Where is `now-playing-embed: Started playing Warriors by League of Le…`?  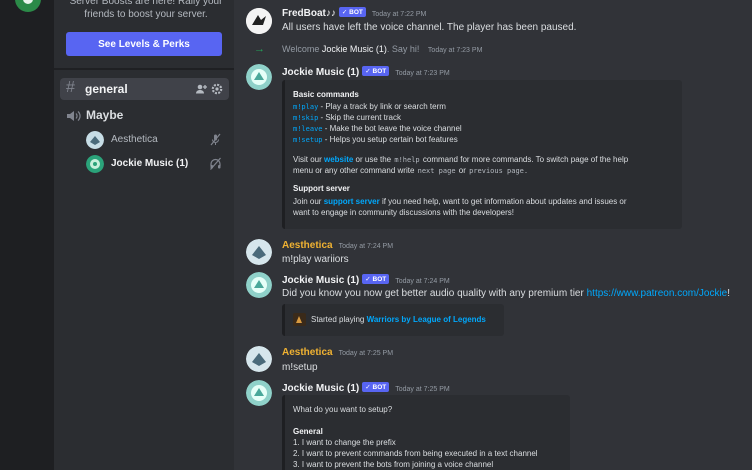 now-playing-embed: Started playing Warriors by League of Le… is located at coordinates (393, 320).